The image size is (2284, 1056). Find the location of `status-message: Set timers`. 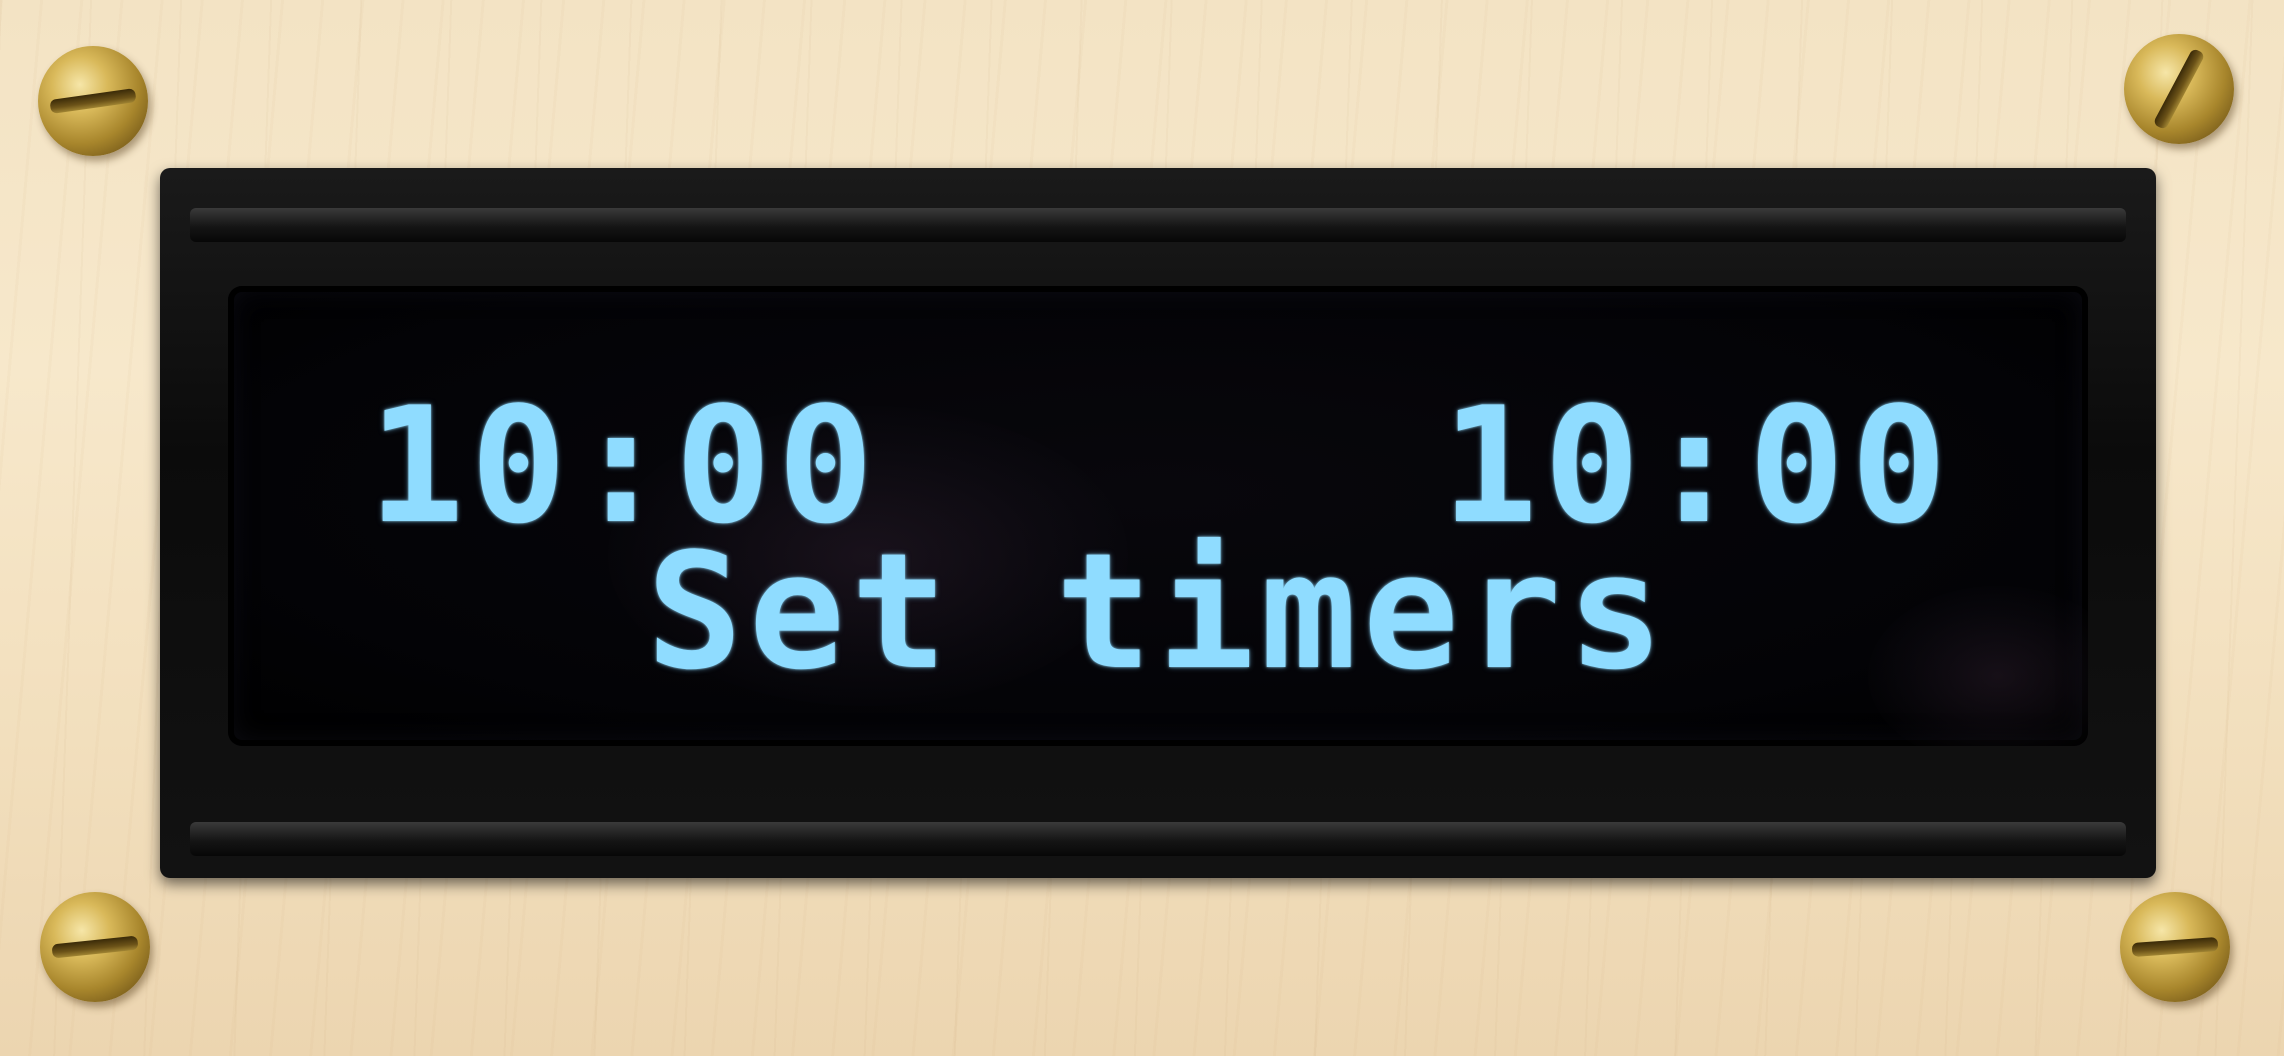

status-message: Set timers is located at coordinates (1158, 611).